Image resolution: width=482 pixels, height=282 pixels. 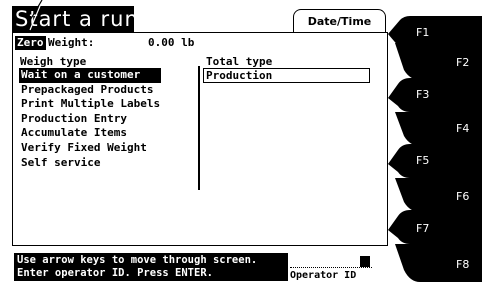 What do you see at coordinates (423, 160) in the screenshot?
I see `f5-key-label: F5` at bounding box center [423, 160].